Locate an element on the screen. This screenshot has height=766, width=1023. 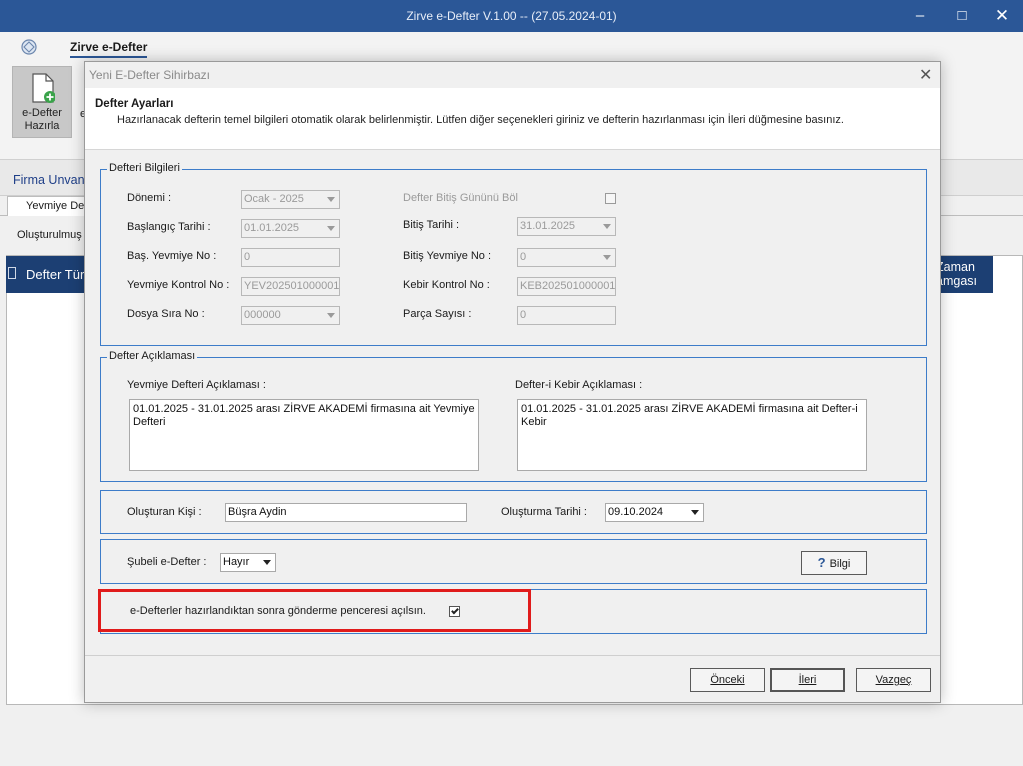
grid-col-zaman-line2: amgası is located at coordinates (956, 281).